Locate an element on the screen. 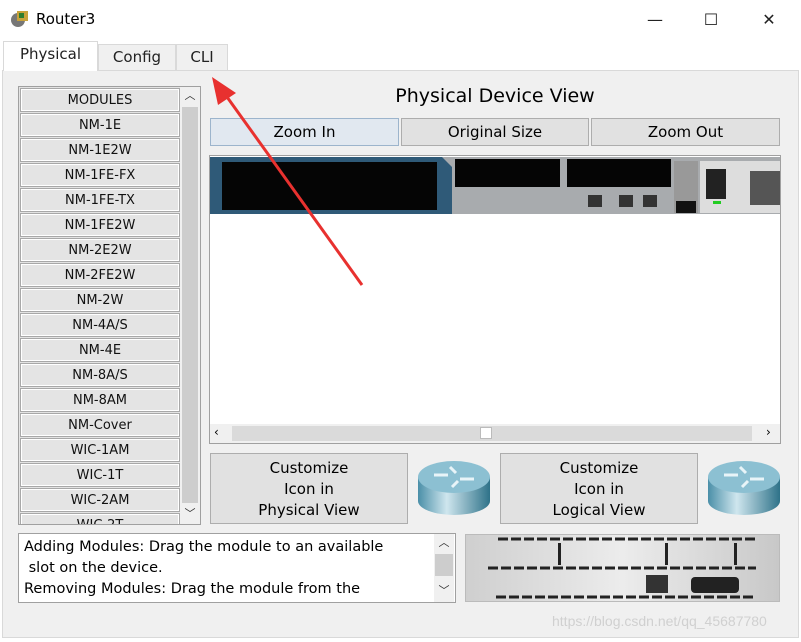 The image size is (801, 642). module-item: WIC-1AM is located at coordinates (100, 450).